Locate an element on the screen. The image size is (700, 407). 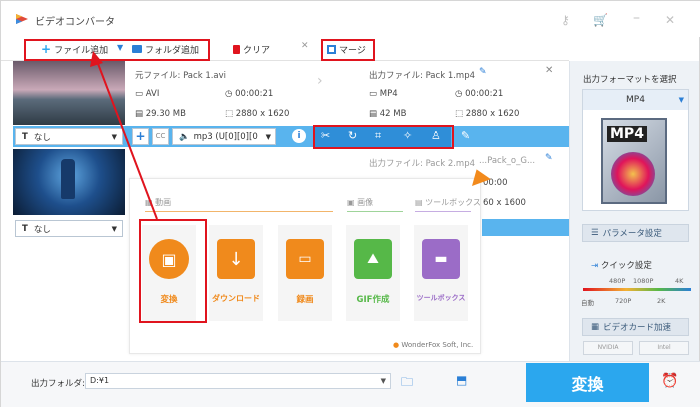
source-duration-row: ◷ 00:00:21 is located at coordinates (249, 94).